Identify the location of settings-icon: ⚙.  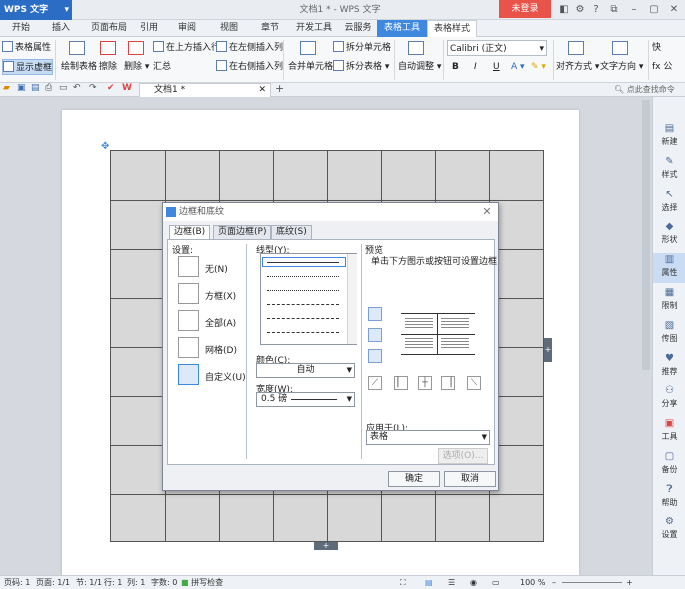
(580, 10).